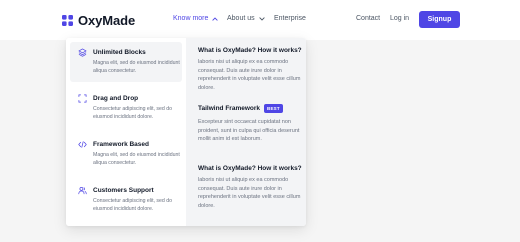 The height and width of the screenshot is (242, 520). Describe the element at coordinates (273, 108) in the screenshot. I see `best-badge: BEST` at that location.